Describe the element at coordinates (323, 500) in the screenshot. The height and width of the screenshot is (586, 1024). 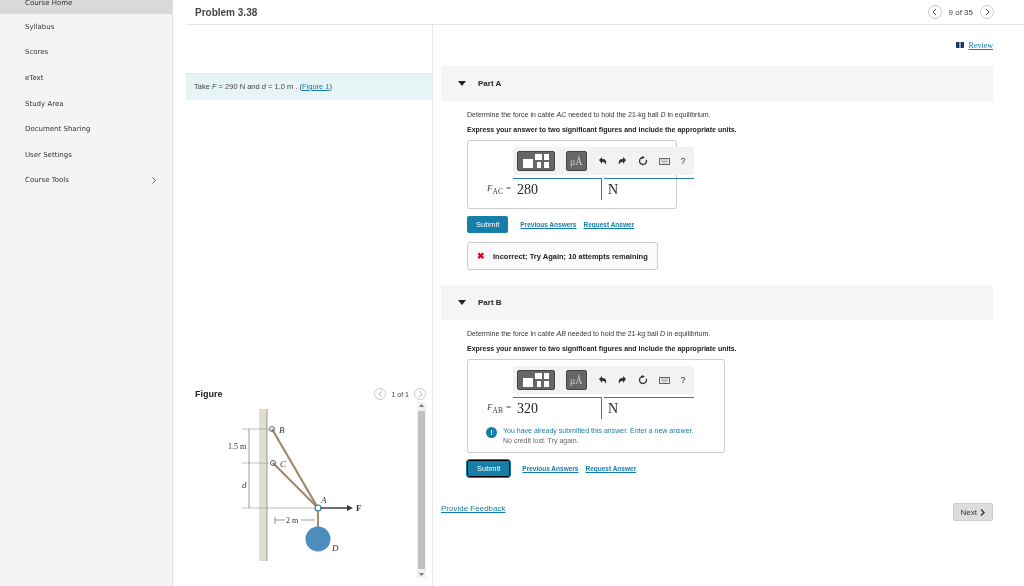
I see `point-label: A` at that location.